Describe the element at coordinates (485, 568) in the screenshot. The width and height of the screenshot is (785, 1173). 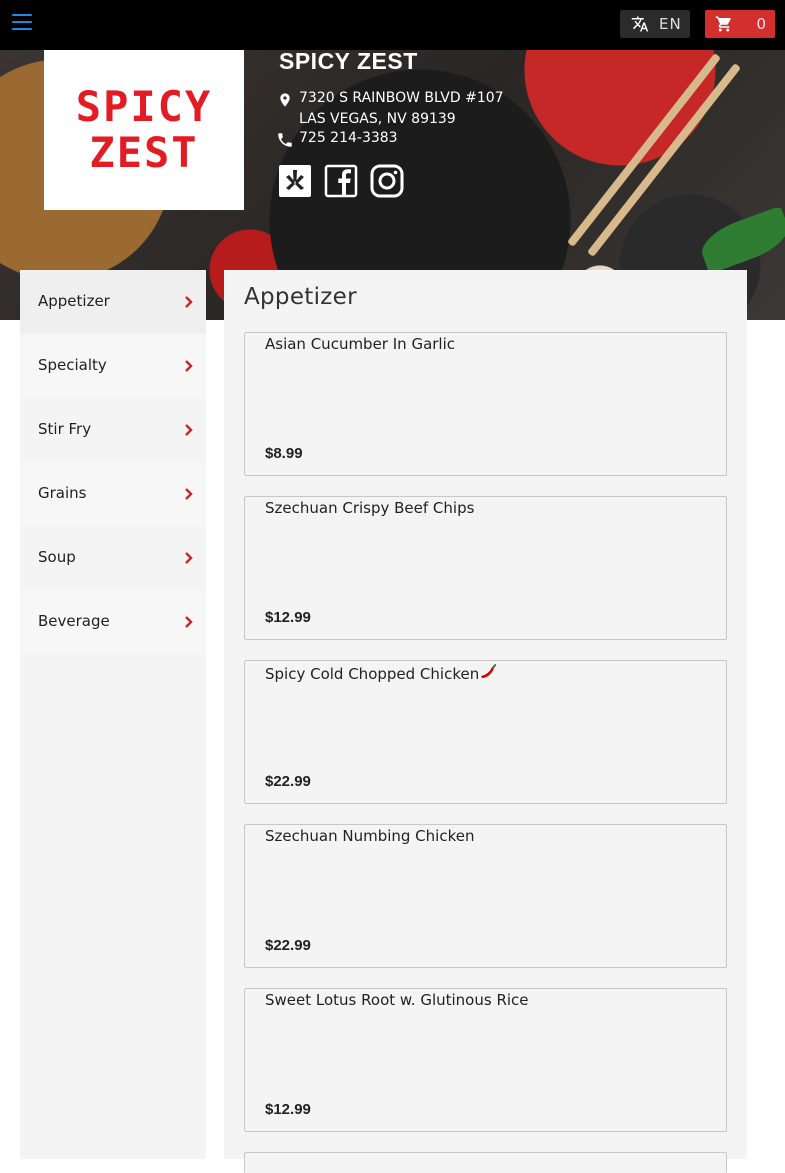
I see `menu-item-card: Szechuan Crispy Beef Chips $12.99` at that location.